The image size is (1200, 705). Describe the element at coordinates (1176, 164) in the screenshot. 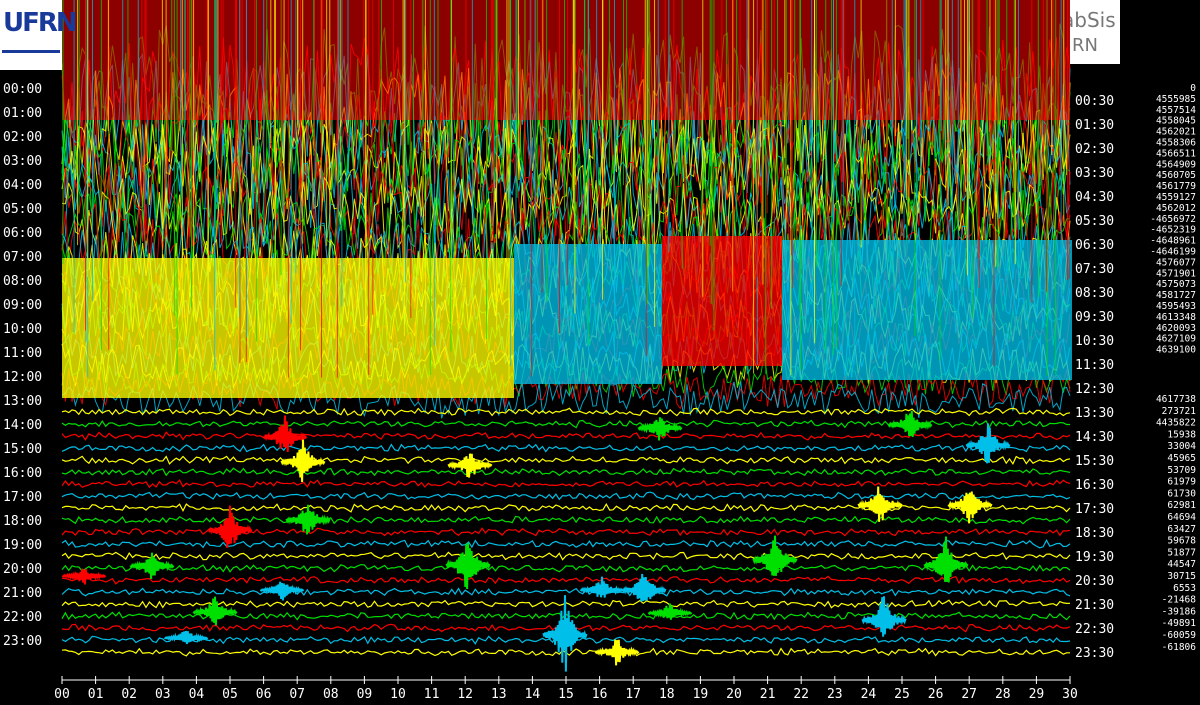

I see `right-value-label: 4564909` at that location.